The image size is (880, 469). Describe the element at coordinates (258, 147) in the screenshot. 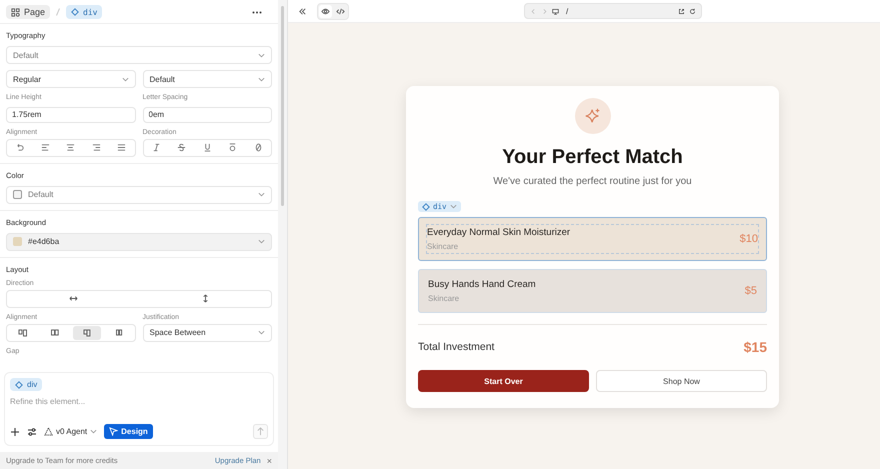

I see `no-decoration-icon` at that location.